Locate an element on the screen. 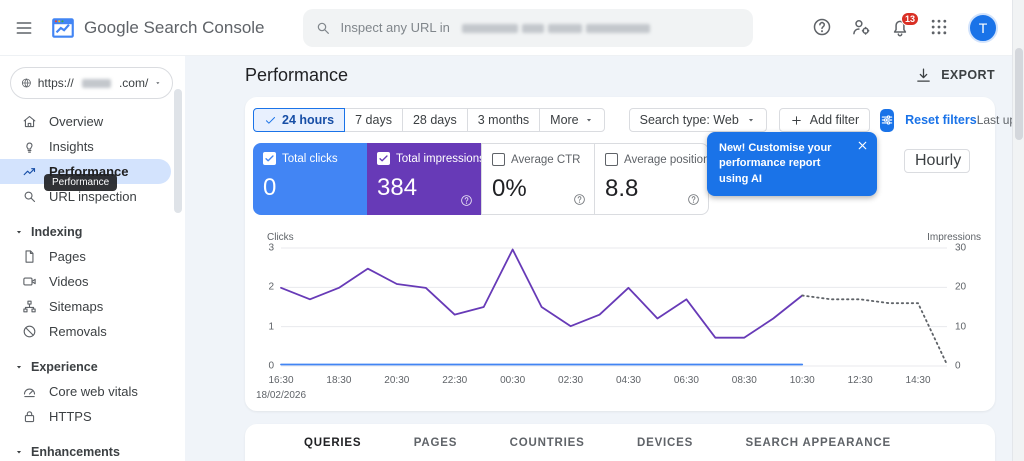 This screenshot has height=461, width=1024. apps-grid-button is located at coordinates (940, 28).